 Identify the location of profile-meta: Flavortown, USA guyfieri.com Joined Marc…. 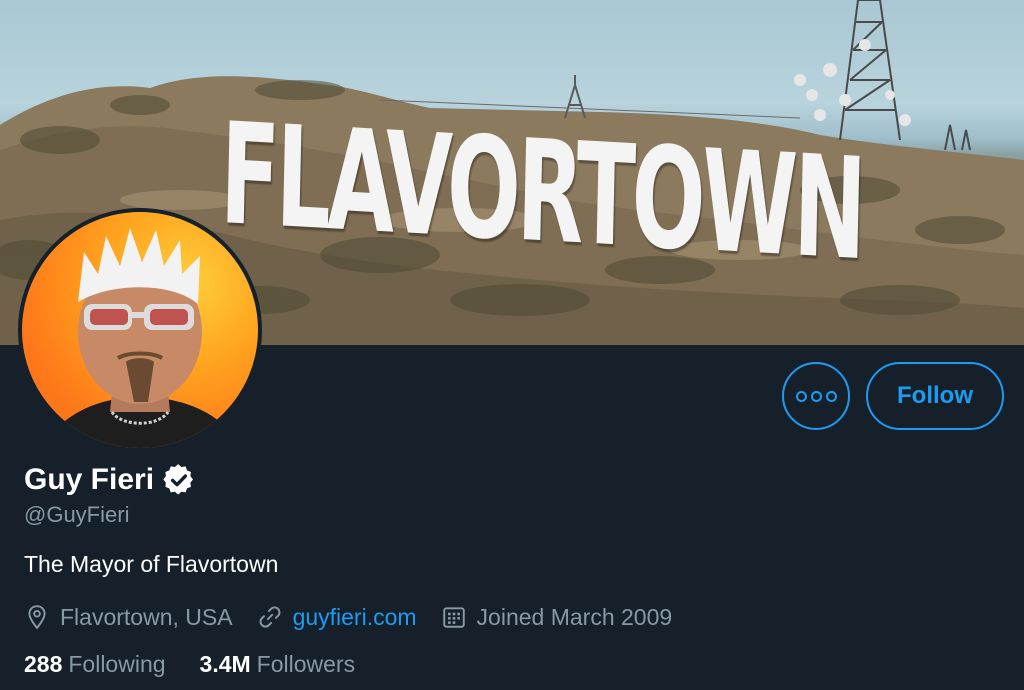
(360, 617).